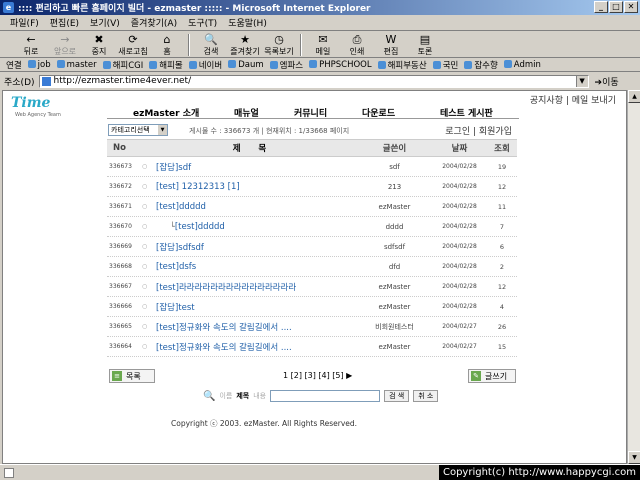 Image resolution: width=640 pixels, height=480 pixels. I want to click on toolbar-button: ⌂ 홈, so click(167, 45).